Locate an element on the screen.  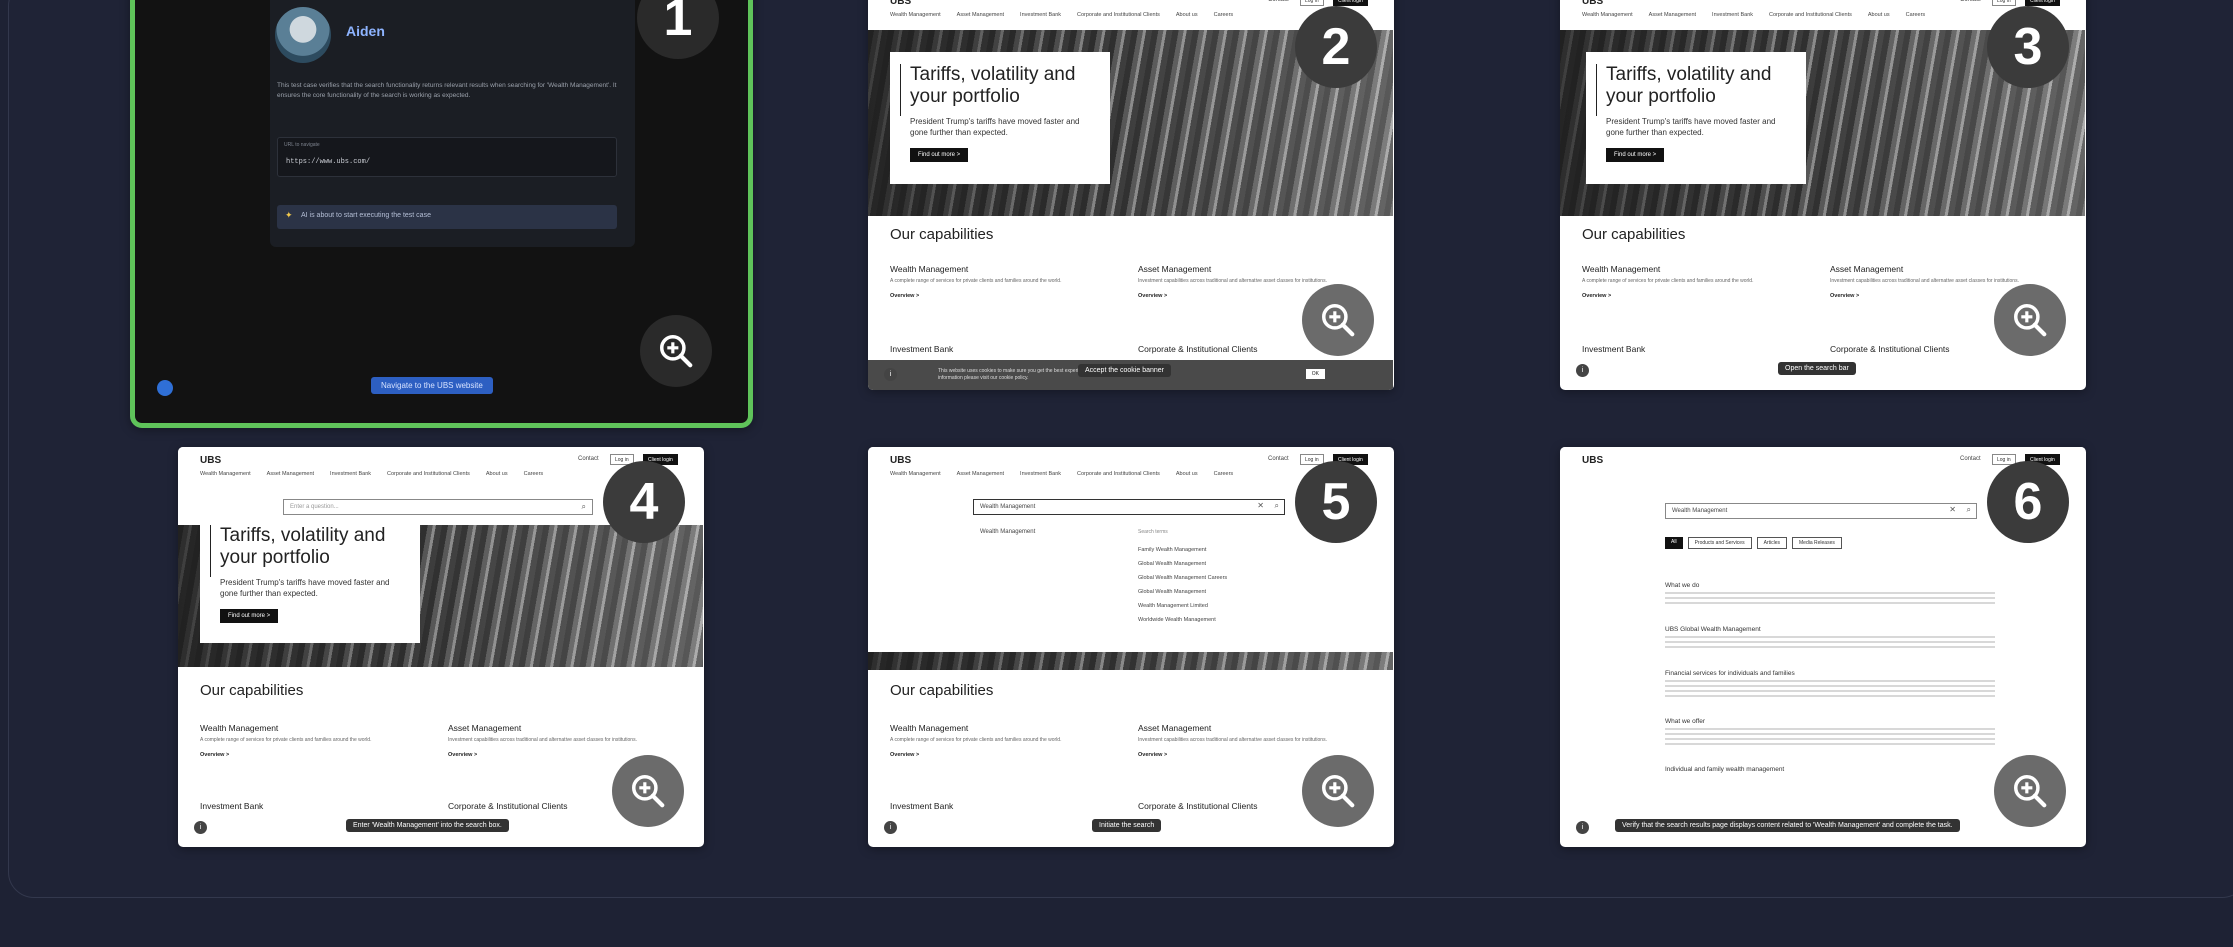
list-item: Global Wealth Management Careers is located at coordinates (1182, 578).